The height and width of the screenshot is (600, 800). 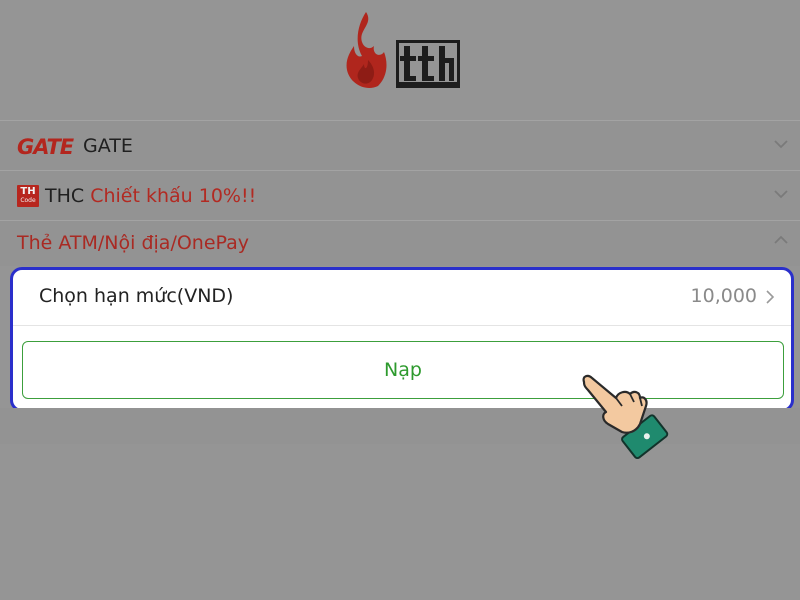 I want to click on payment-option-atm: Thẻ ATM/Nội địa/OnePay, so click(x=400, y=243).